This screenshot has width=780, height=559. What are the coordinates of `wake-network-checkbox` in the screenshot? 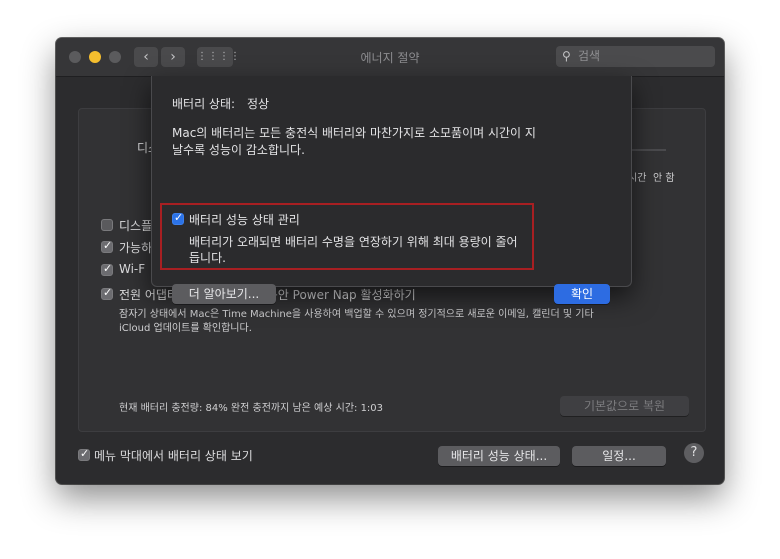 It's located at (107, 269).